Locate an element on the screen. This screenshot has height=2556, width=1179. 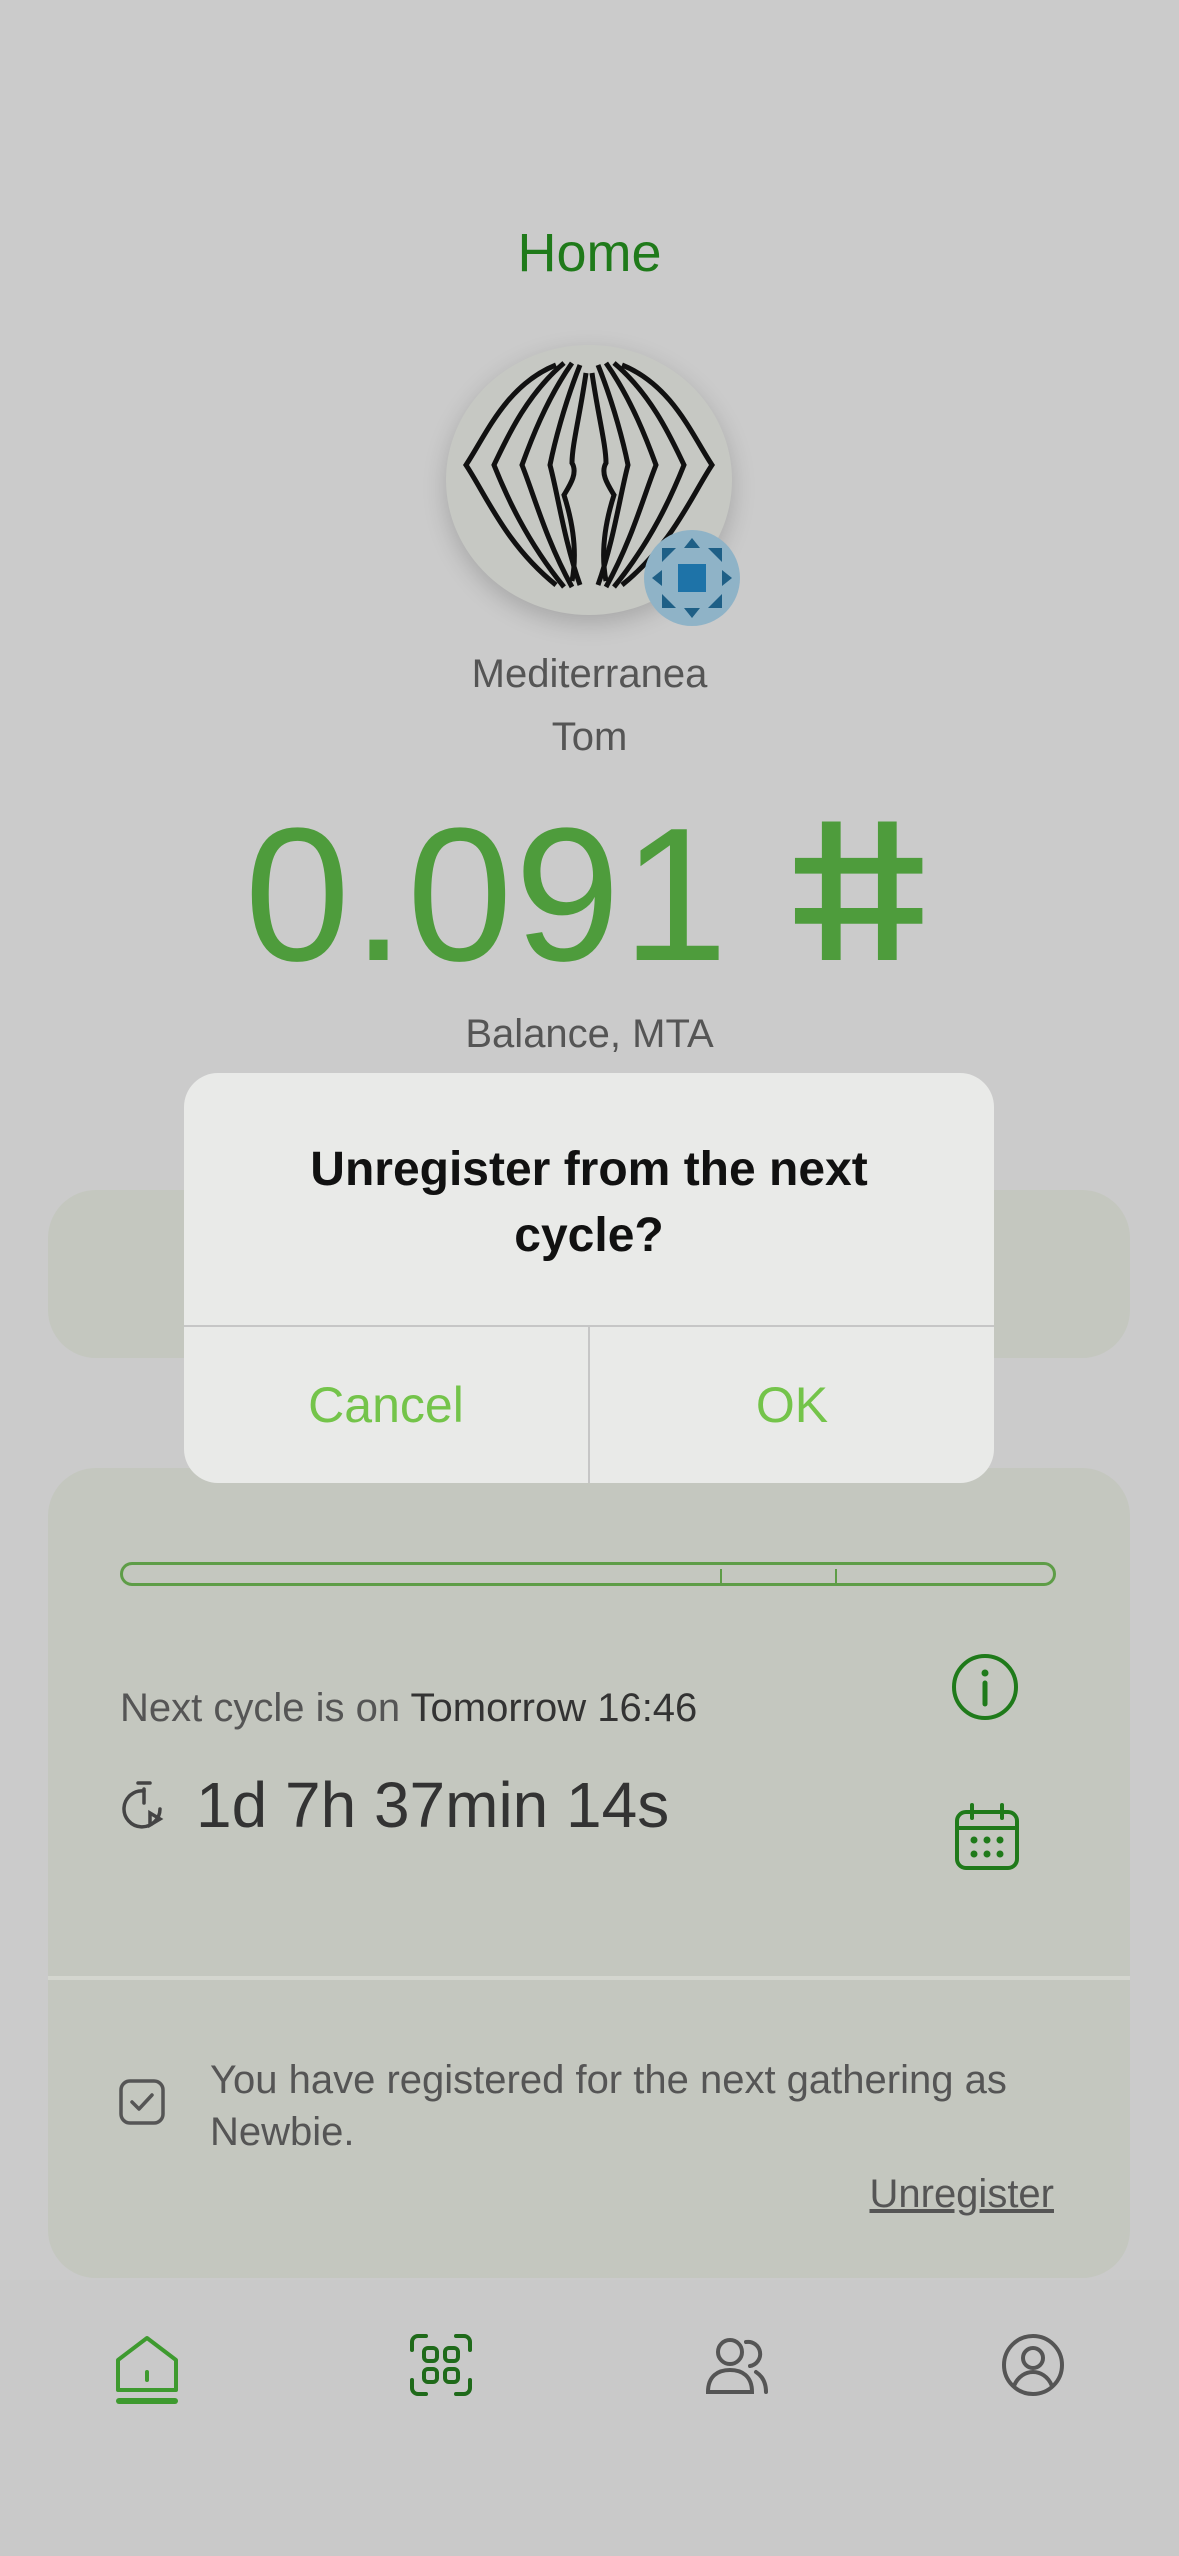
calendar-icon is located at coordinates (987, 1837).